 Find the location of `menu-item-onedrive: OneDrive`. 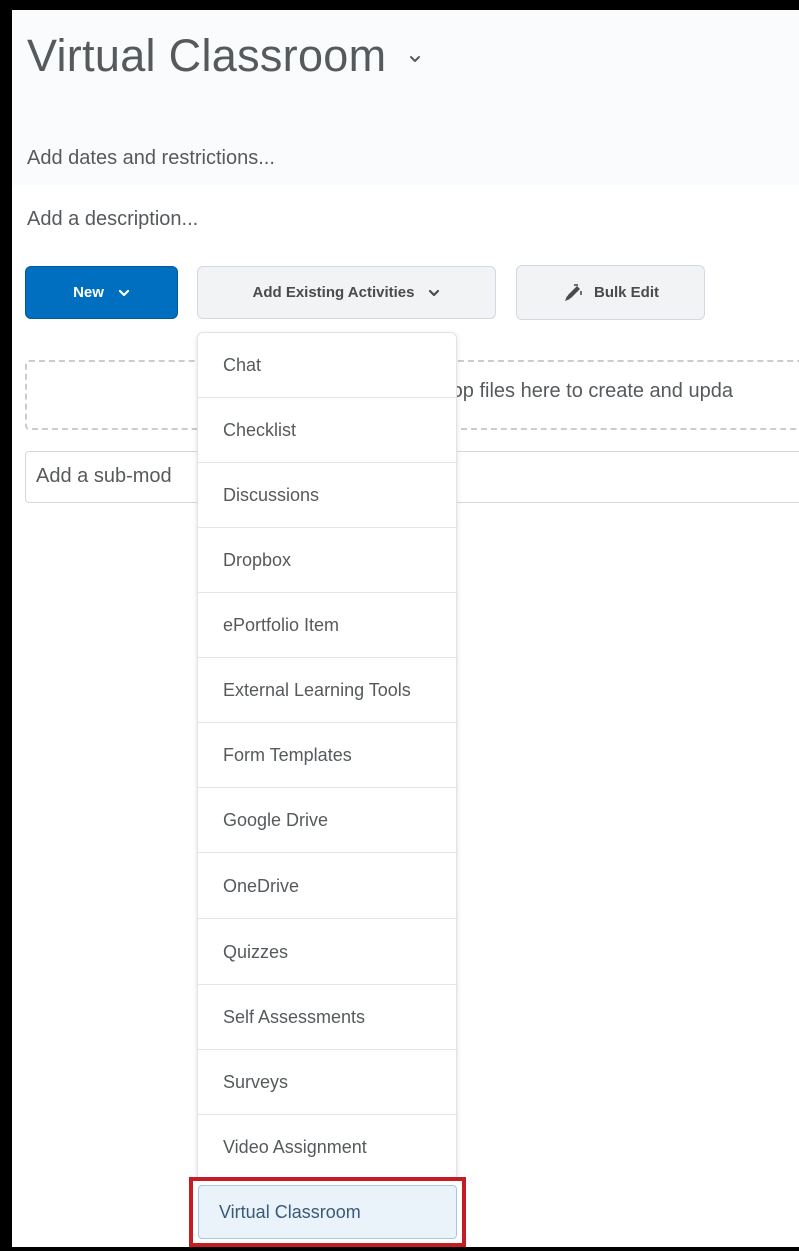

menu-item-onedrive: OneDrive is located at coordinates (328, 886).